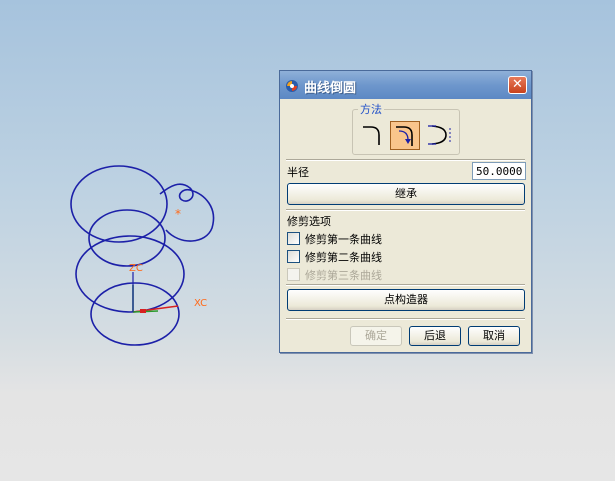  I want to click on circle-curve-second, so click(127, 238).